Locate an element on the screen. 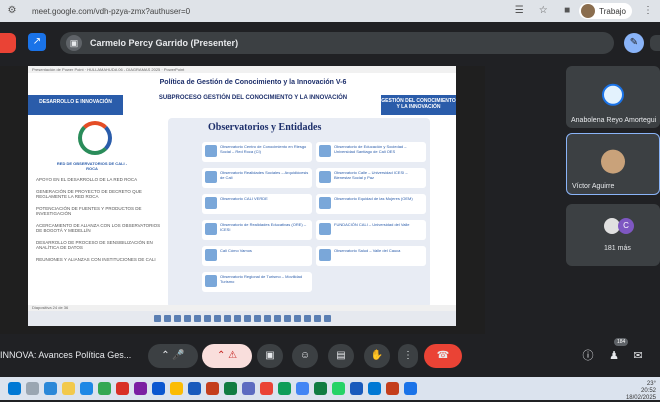 Image resolution: width=660 pixels, height=402 pixels. roca-logo is located at coordinates (95, 138).